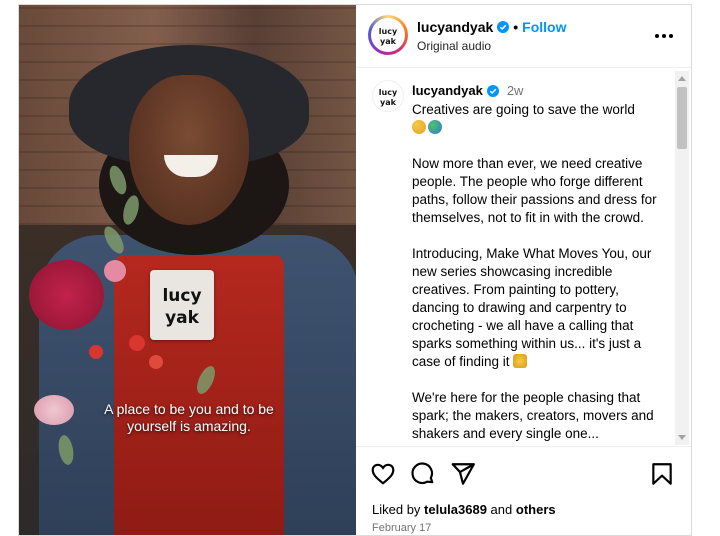 This screenshot has height=536, width=720. I want to click on brand-logo-patch: lucy yak, so click(182, 305).